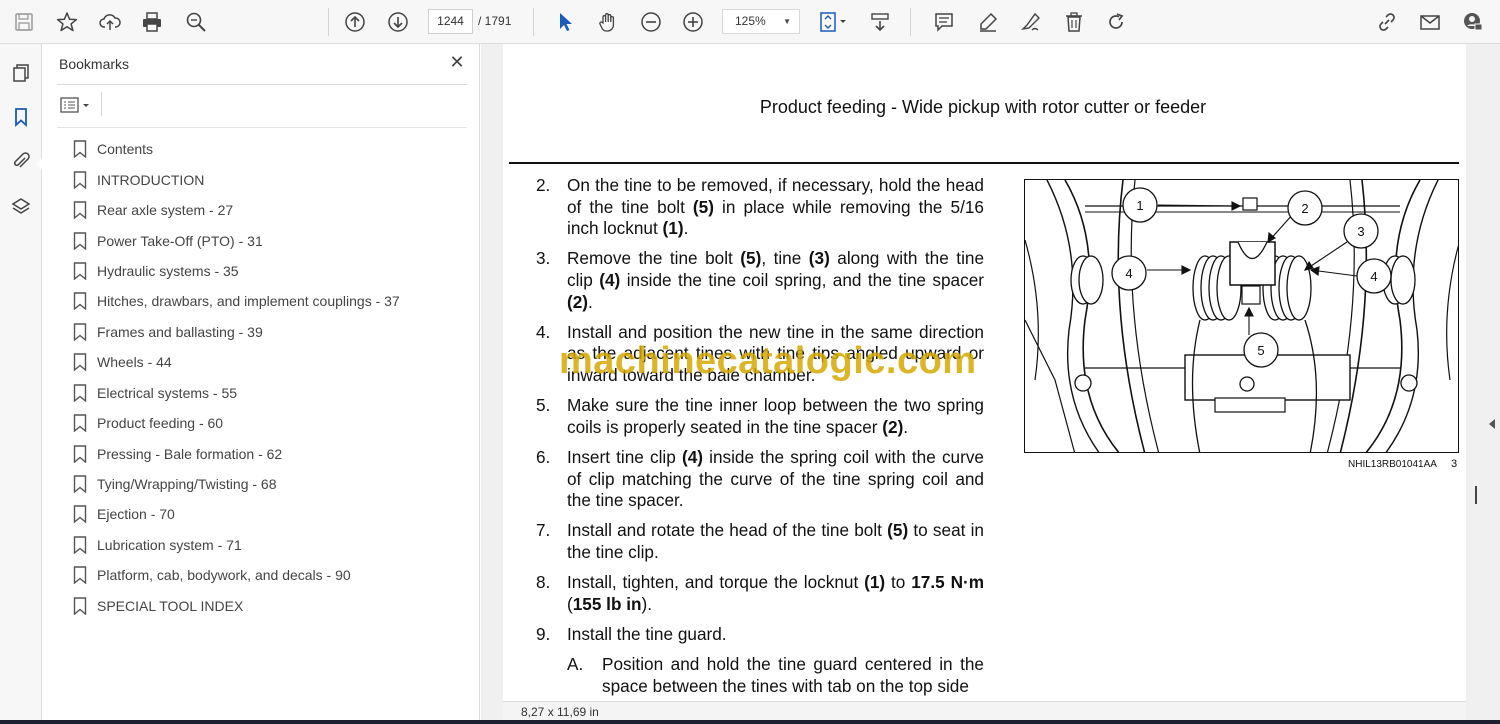 The image size is (1500, 724). Describe the element at coordinates (1492, 424) in the screenshot. I see `expand-right-panel-icon` at that location.